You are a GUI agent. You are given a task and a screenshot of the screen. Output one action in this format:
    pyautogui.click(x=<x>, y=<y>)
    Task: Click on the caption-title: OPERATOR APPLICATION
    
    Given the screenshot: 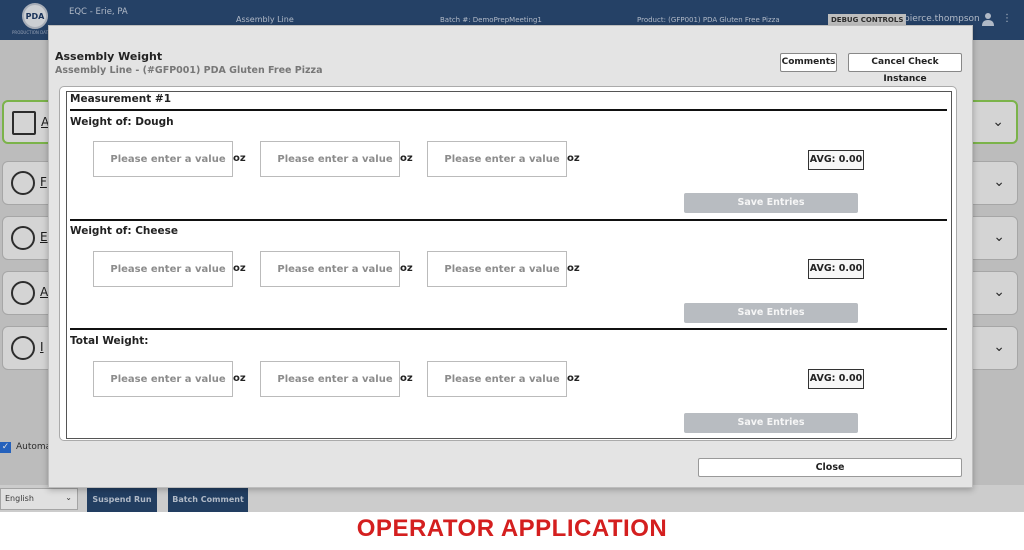 What is the action you would take?
    pyautogui.click(x=512, y=528)
    